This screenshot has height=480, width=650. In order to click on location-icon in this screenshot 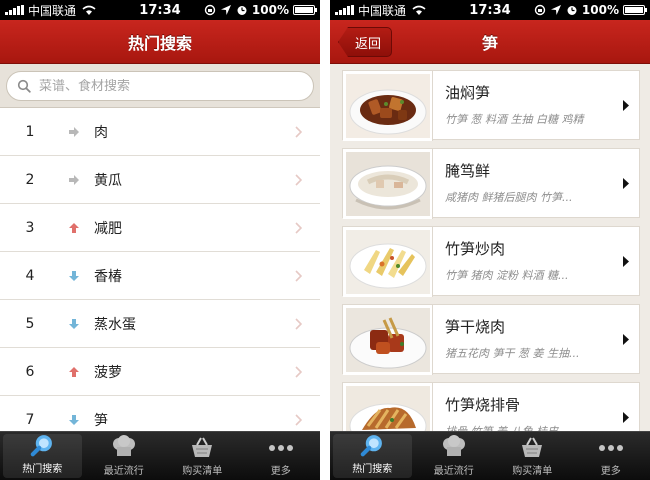, I will do `click(225, 10)`.